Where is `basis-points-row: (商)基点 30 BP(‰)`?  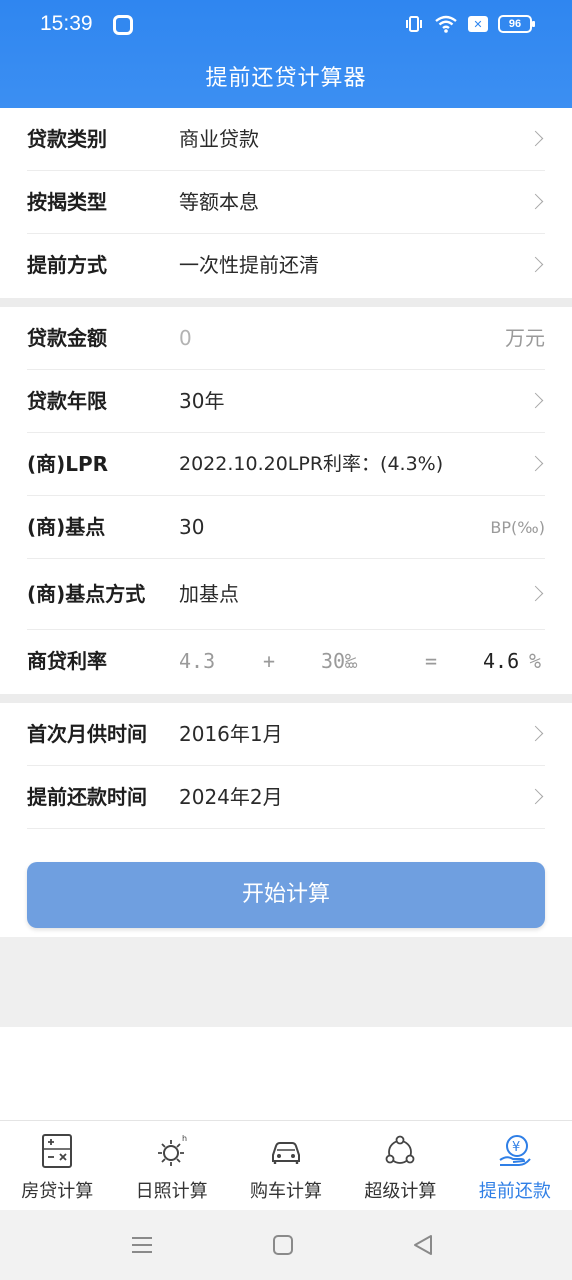
basis-points-row: (商)基点 30 BP(‰) is located at coordinates (286, 527).